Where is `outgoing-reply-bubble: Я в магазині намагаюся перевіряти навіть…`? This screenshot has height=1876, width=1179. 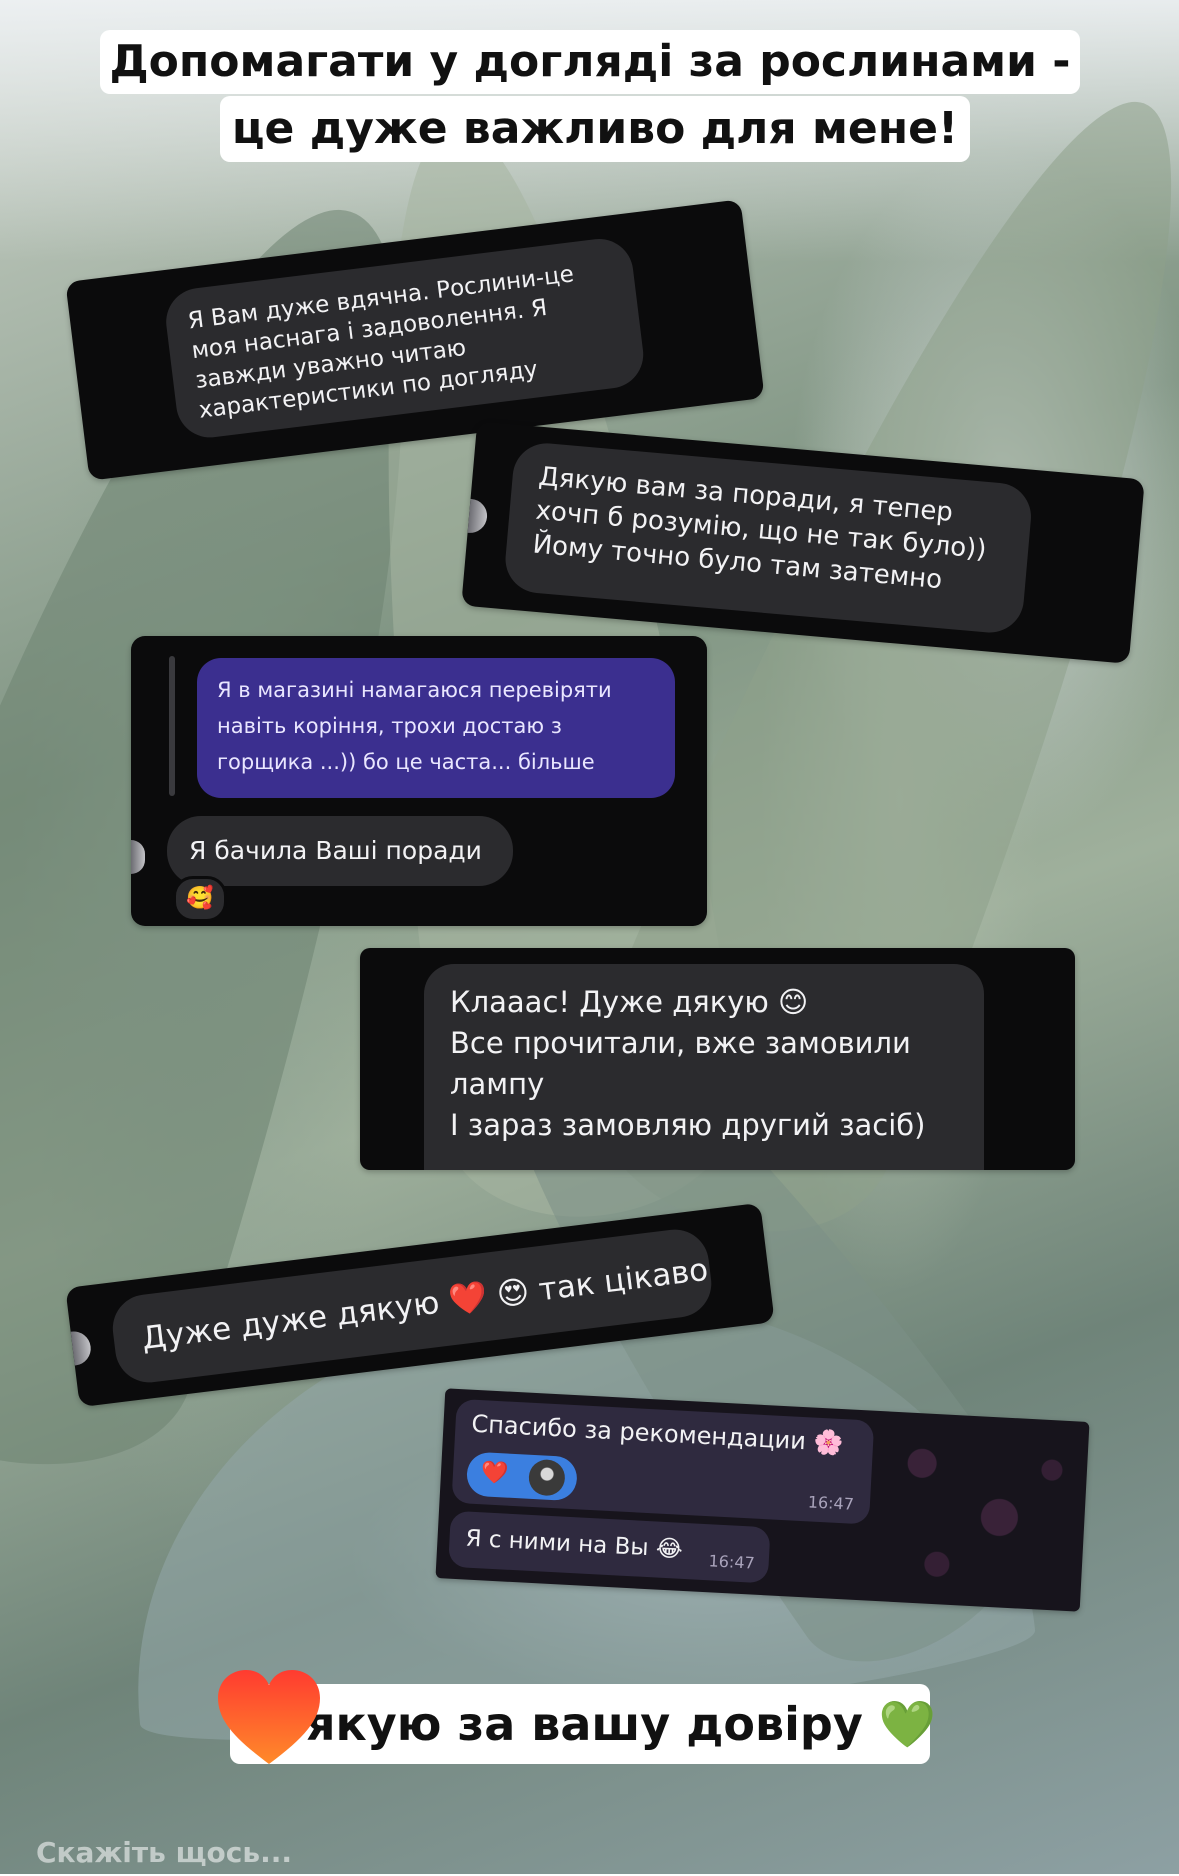 outgoing-reply-bubble: Я в магазині намагаюся перевіряти навіть… is located at coordinates (436, 728).